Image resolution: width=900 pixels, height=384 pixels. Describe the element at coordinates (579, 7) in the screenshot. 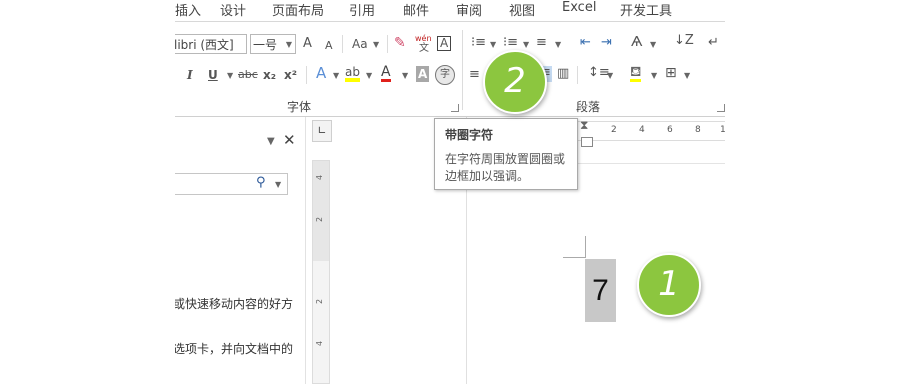

I see `tab-excel: Excel` at that location.